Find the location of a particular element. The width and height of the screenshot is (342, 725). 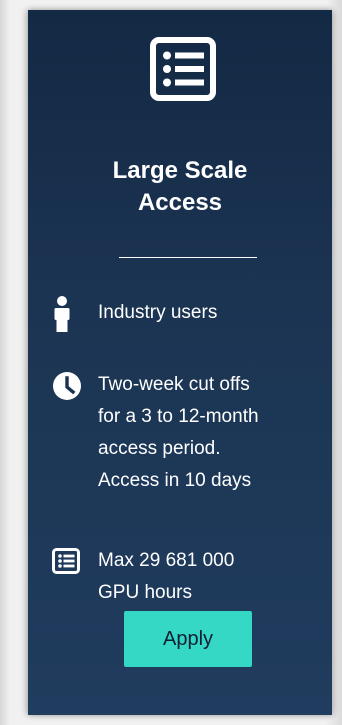

person-icon is located at coordinates (62, 314).